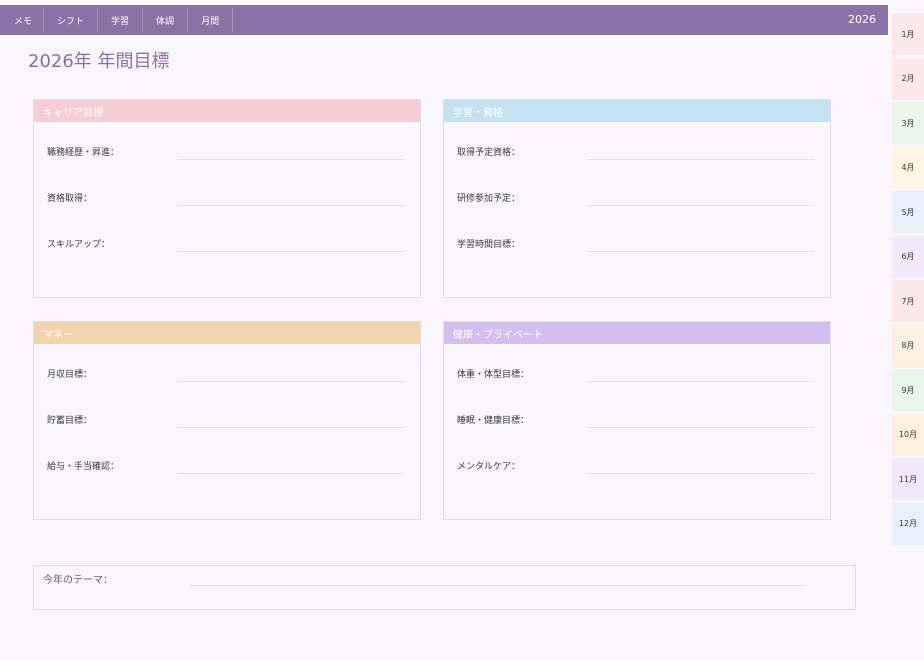  I want to click on goal-label: 資格取得：, so click(70, 199).